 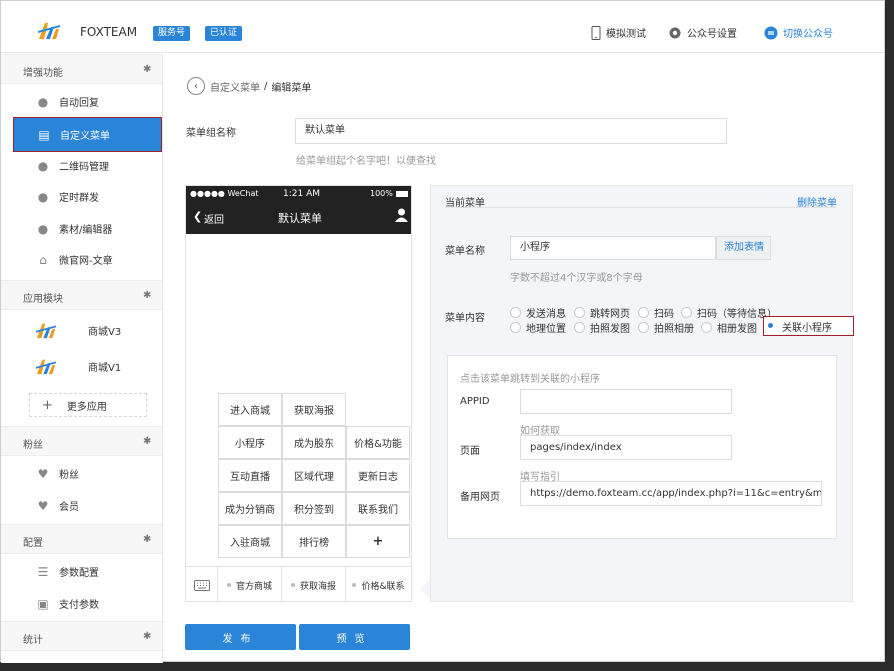 I want to click on menu-cell: 入驻商城, so click(x=250, y=541).